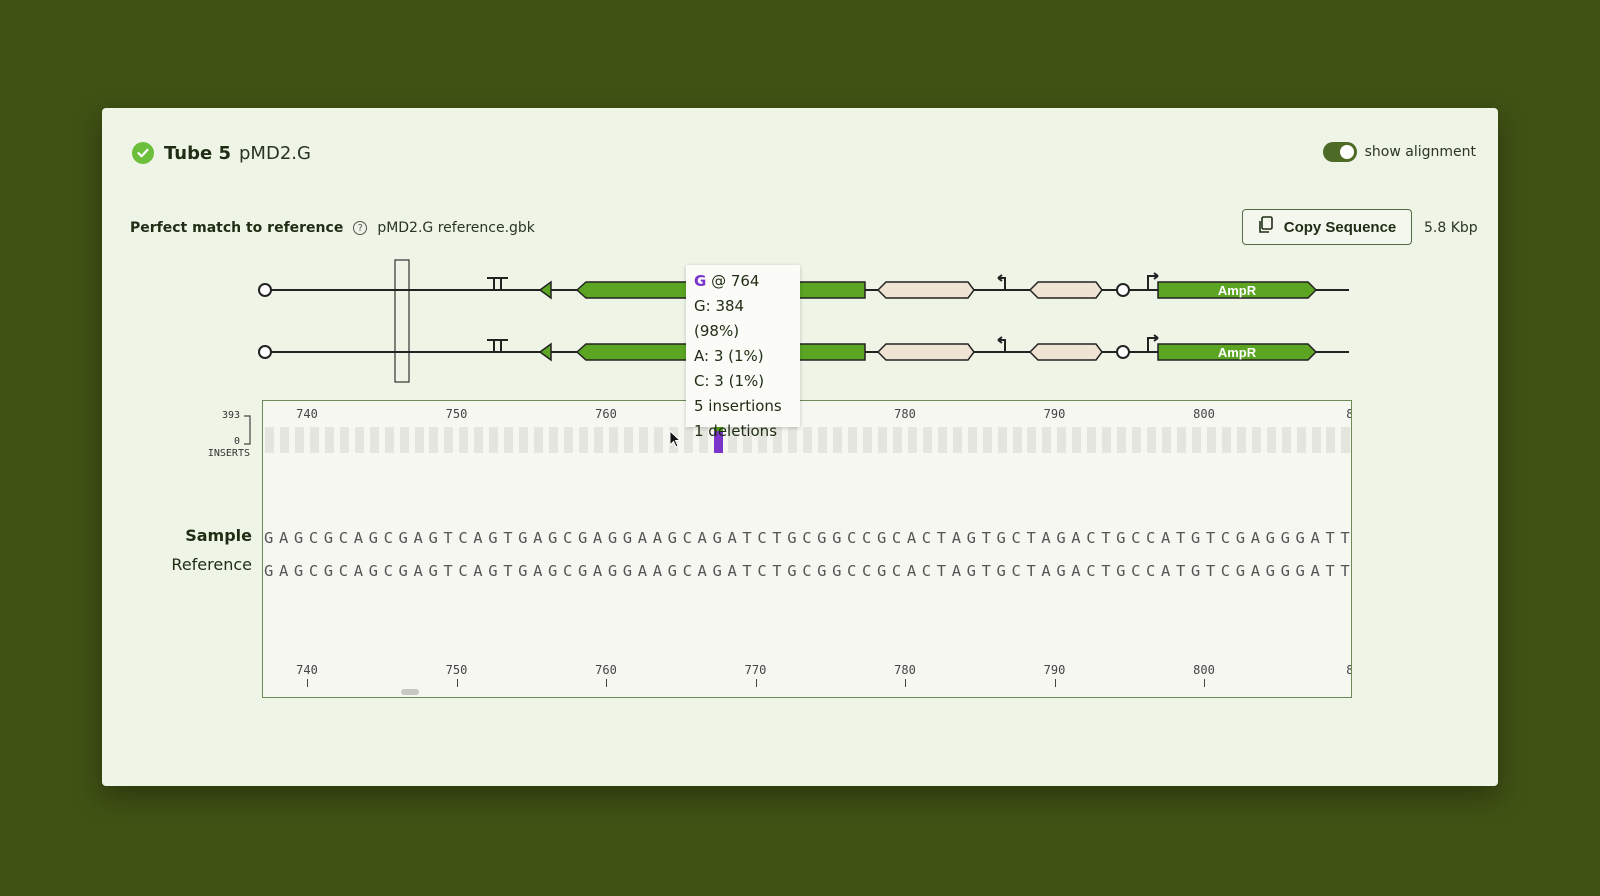 This screenshot has height=896, width=1600. I want to click on feature-track-sample: AmpR, so click(803, 286).